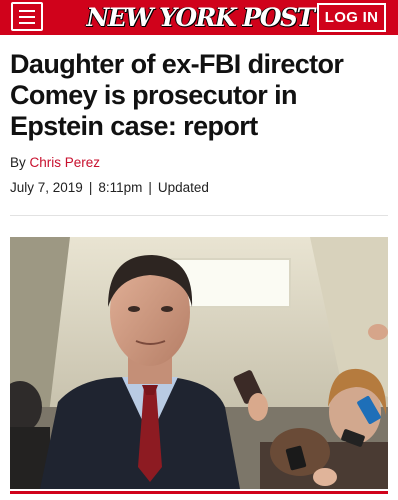 Image resolution: width=398 pixels, height=500 pixels. Describe the element at coordinates (199, 492) in the screenshot. I see `photo-bottom-rule` at that location.